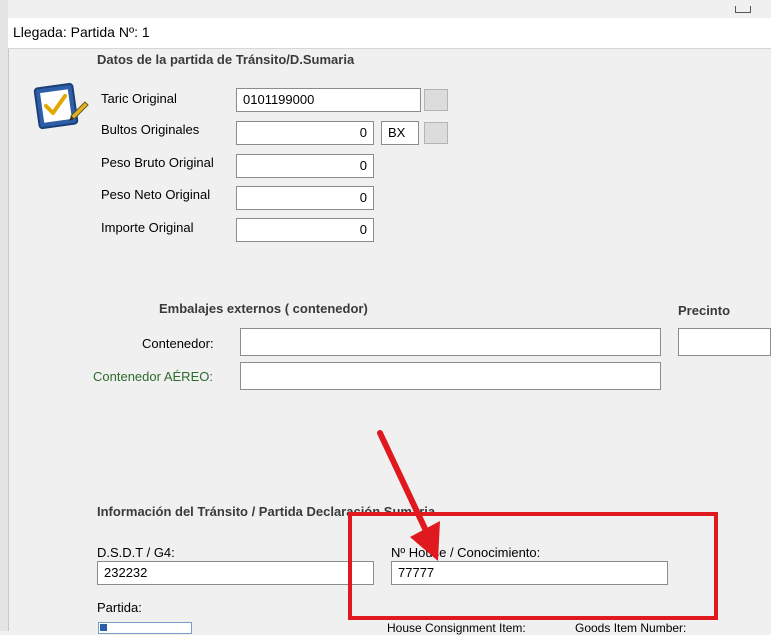  What do you see at coordinates (400, 133) in the screenshot?
I see `bultos-unit-input: BX` at bounding box center [400, 133].